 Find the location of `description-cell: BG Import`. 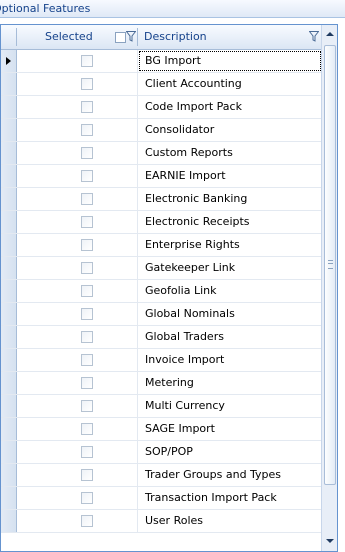

description-cell: BG Import is located at coordinates (230, 61).